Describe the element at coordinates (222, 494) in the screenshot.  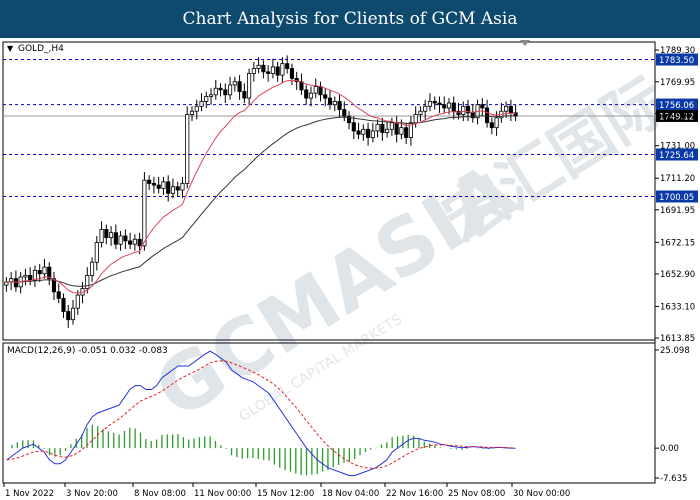
I see `time-tick-label: 11 Nov 00:00` at that location.